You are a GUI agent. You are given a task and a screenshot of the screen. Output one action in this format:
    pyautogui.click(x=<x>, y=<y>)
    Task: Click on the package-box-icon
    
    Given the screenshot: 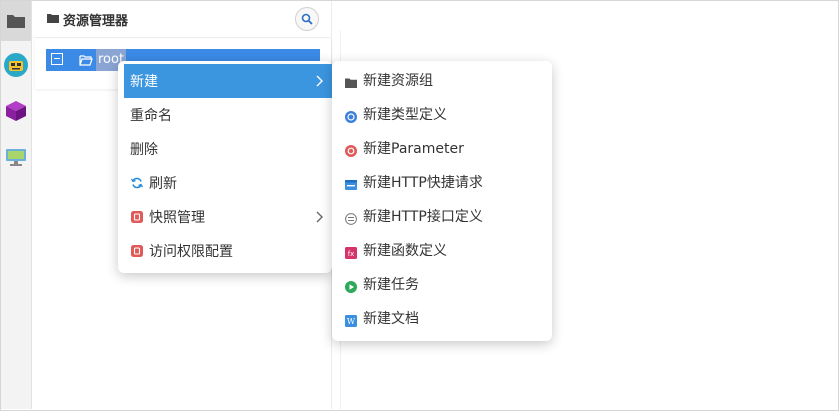 What is the action you would take?
    pyautogui.click(x=16, y=111)
    